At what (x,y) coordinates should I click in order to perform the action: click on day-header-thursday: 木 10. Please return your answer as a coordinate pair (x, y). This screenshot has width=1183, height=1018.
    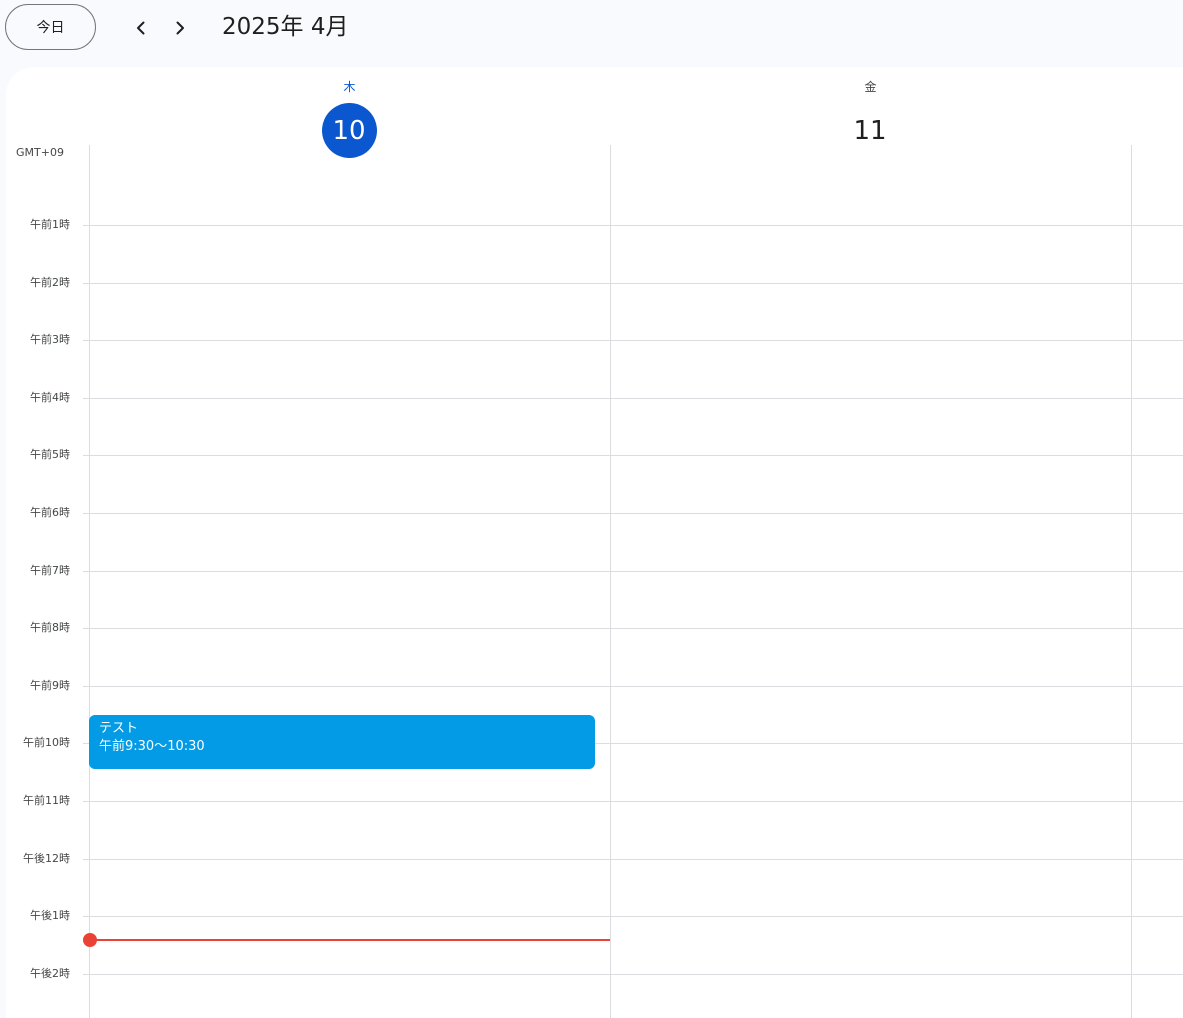
    Looking at the image, I should click on (349, 117).